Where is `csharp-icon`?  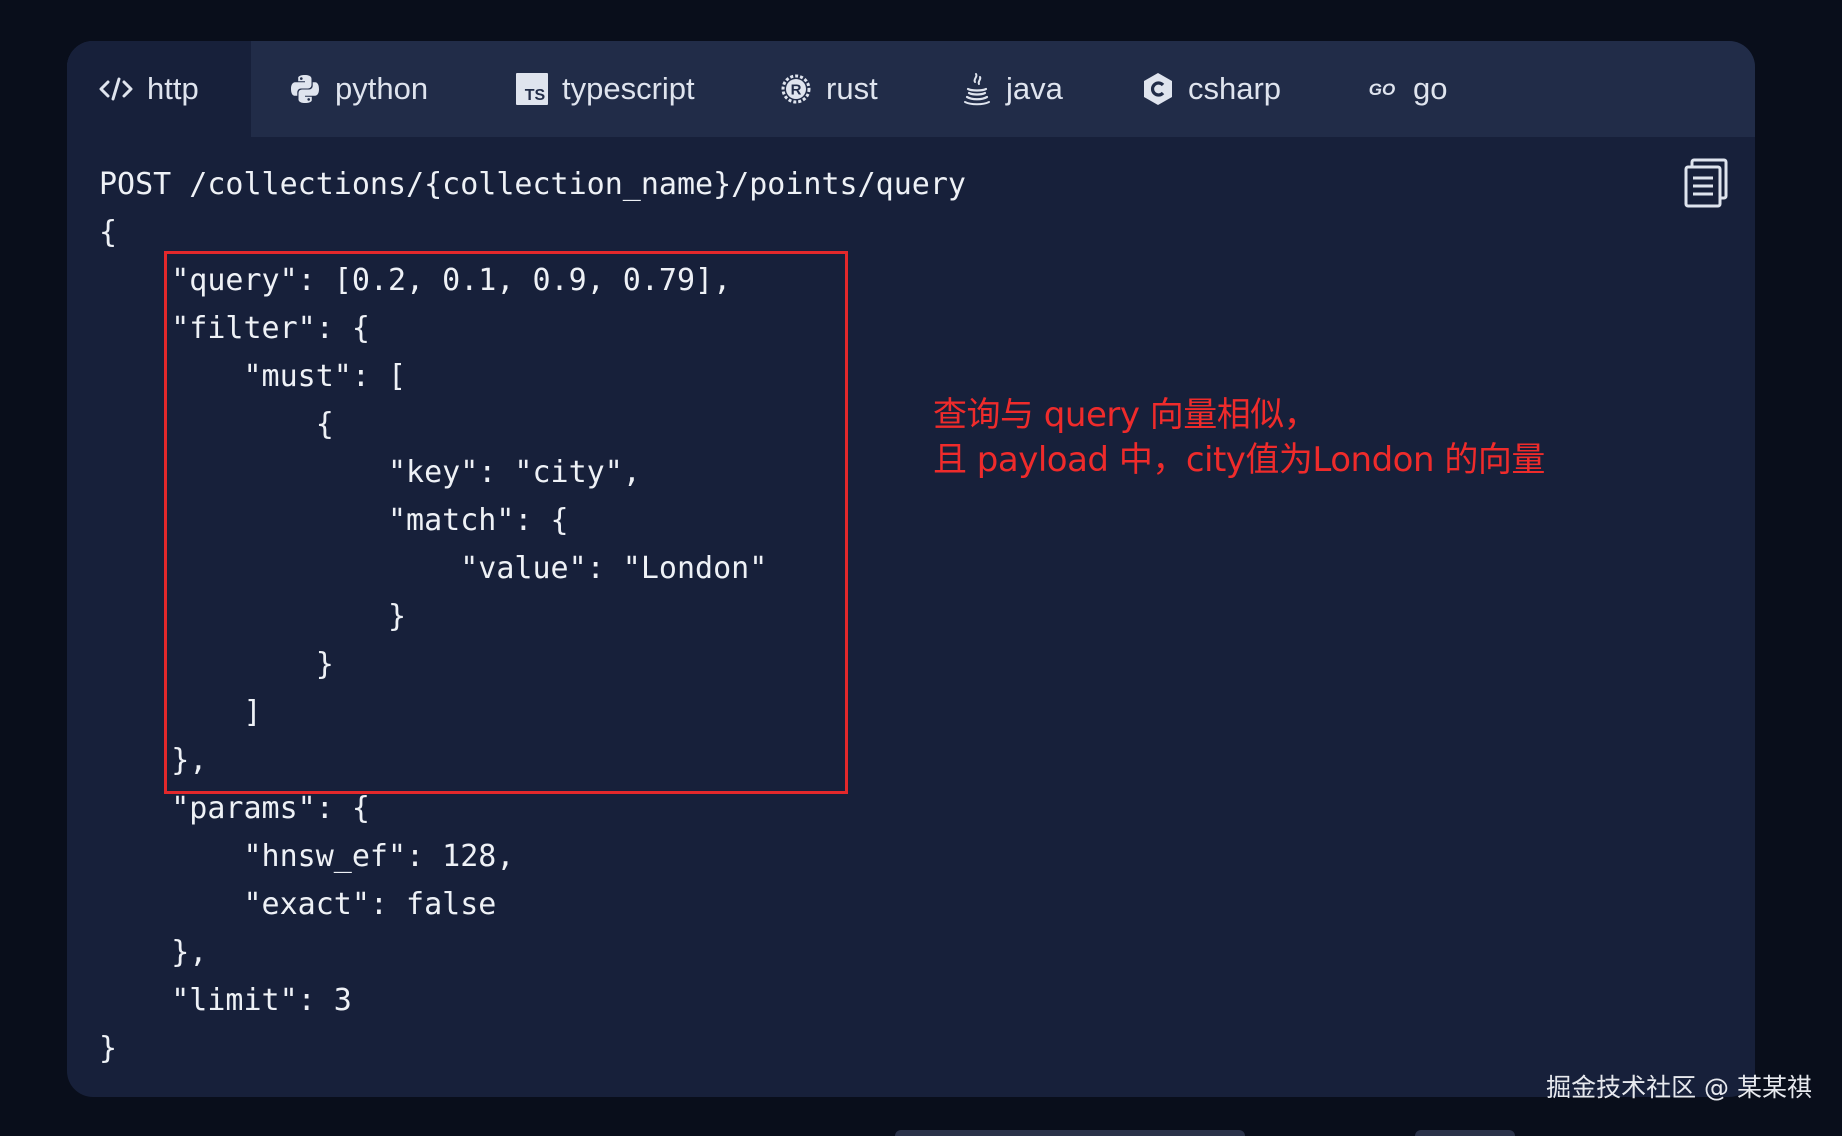 csharp-icon is located at coordinates (1158, 89).